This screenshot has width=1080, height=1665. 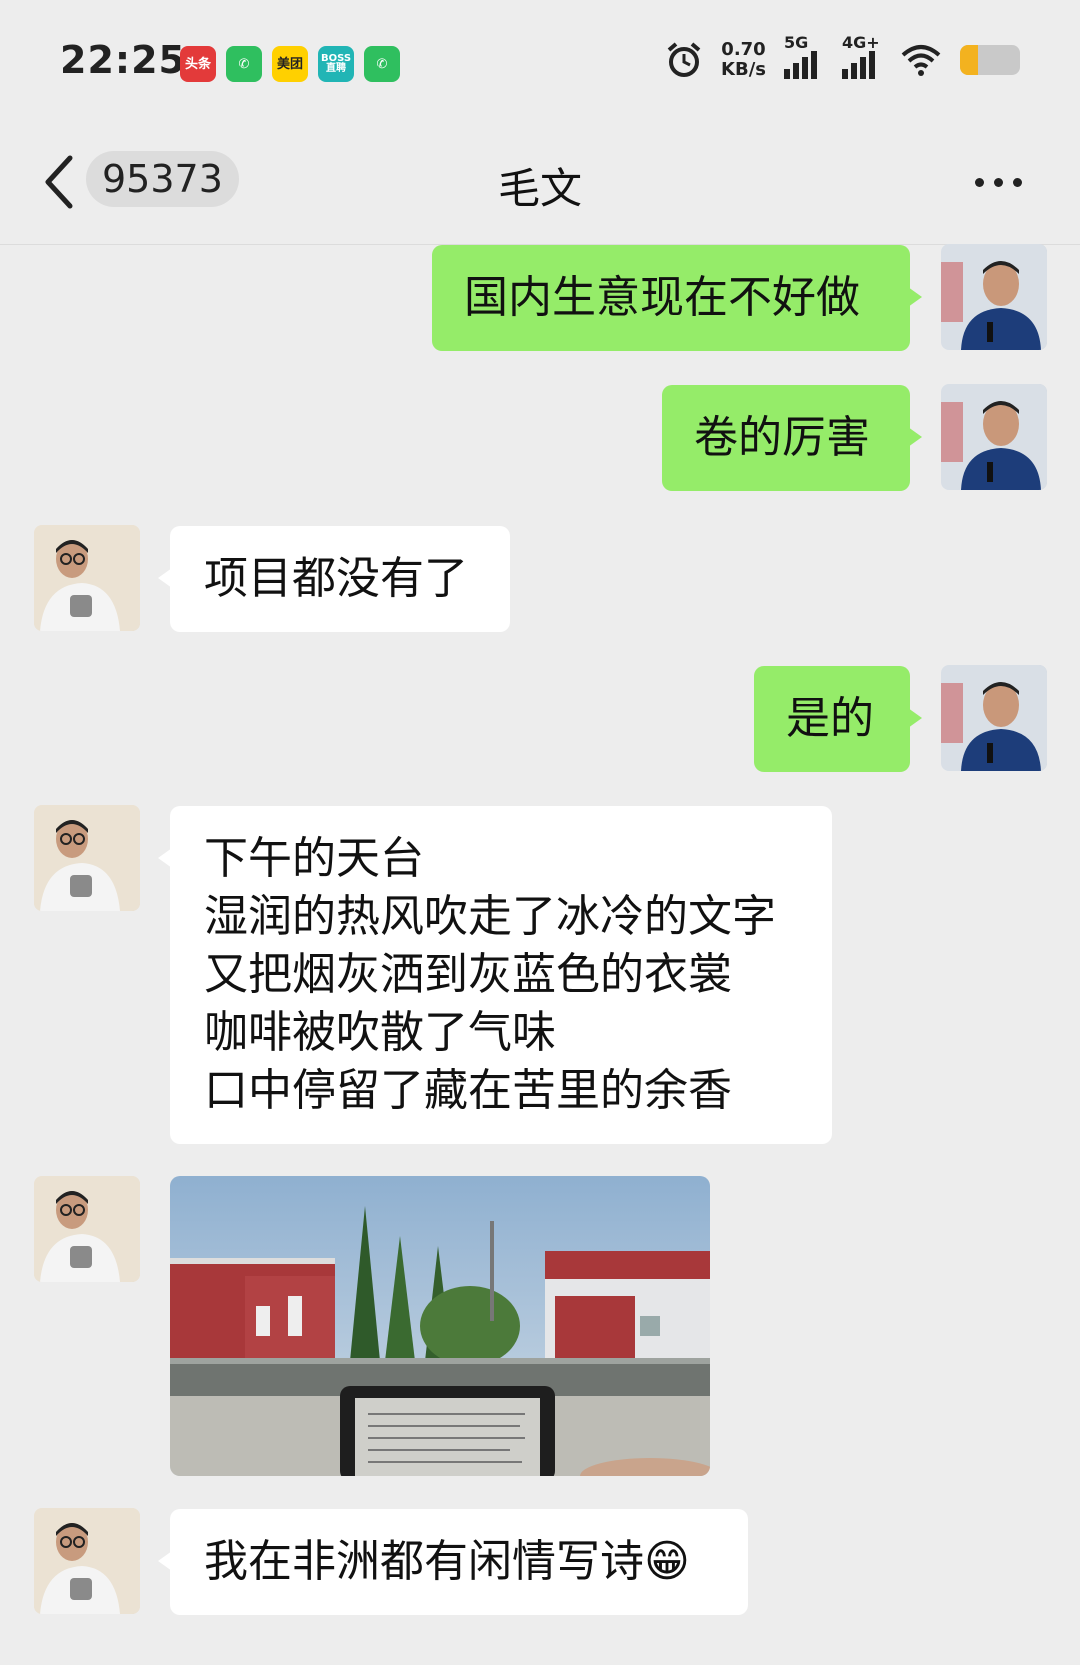 I want to click on message-bubble-7: 我在非洲都有闲情写诗😁, so click(x=453, y=1562).